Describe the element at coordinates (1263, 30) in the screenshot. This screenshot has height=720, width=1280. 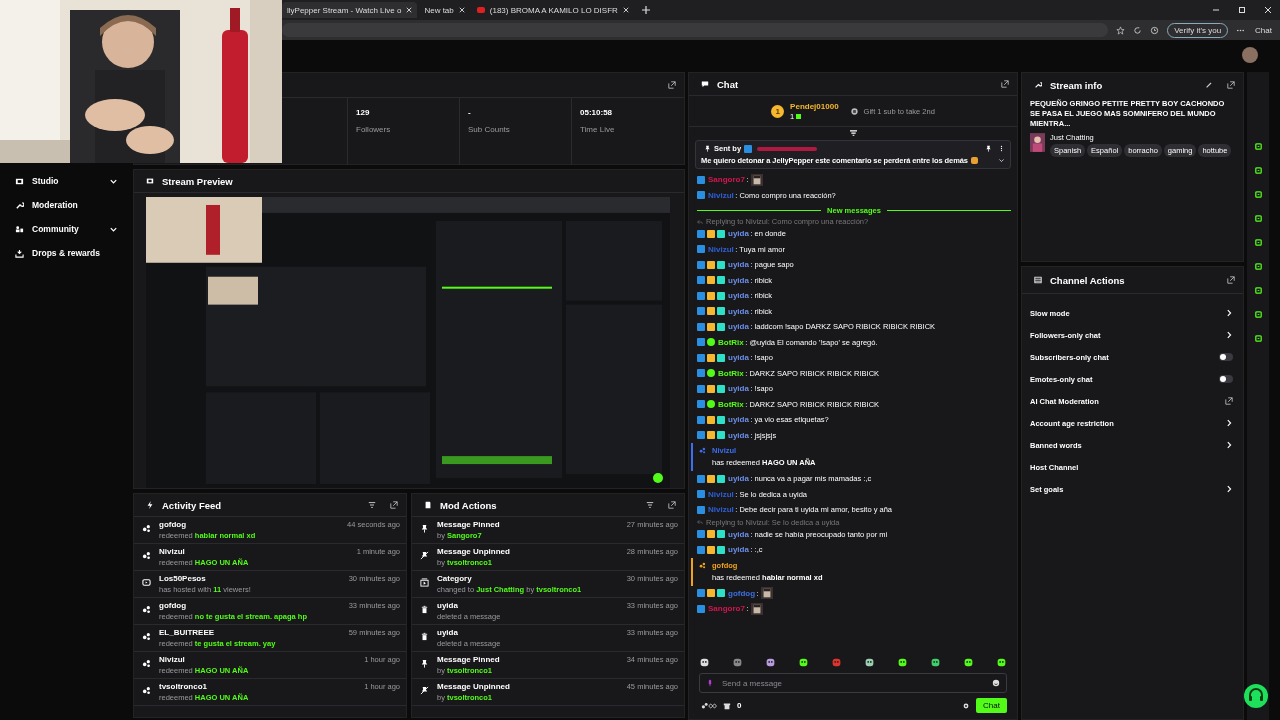
I see `chat-button: Chat` at that location.